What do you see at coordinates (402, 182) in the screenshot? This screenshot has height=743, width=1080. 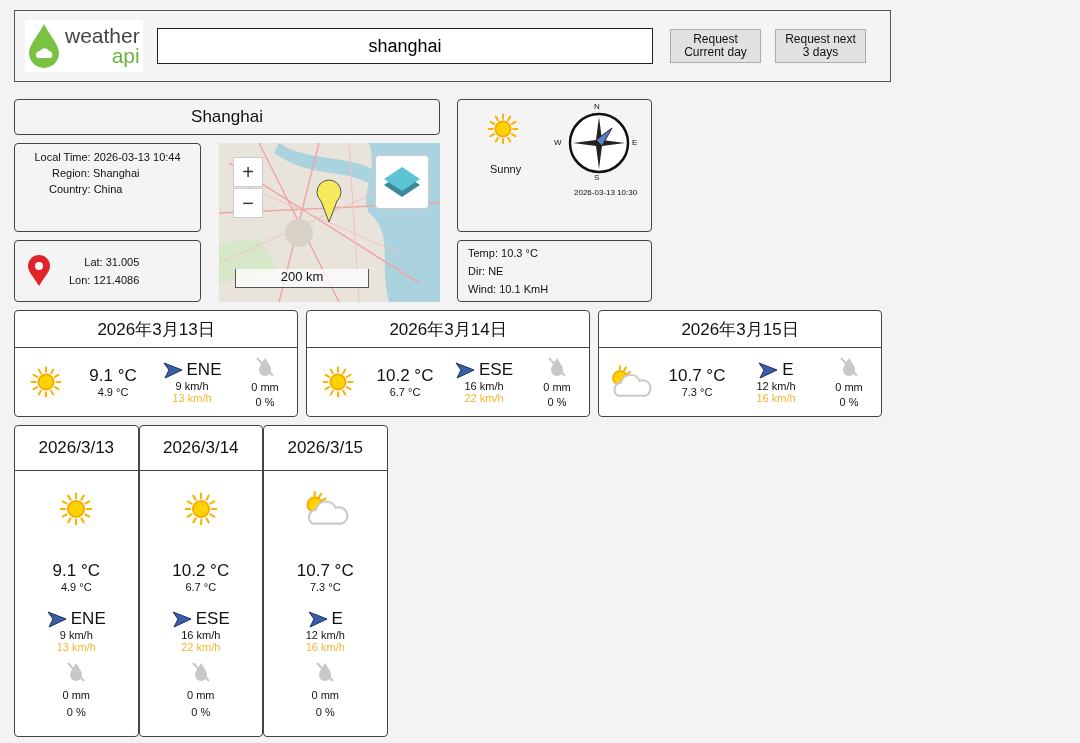 I see `layers-button` at bounding box center [402, 182].